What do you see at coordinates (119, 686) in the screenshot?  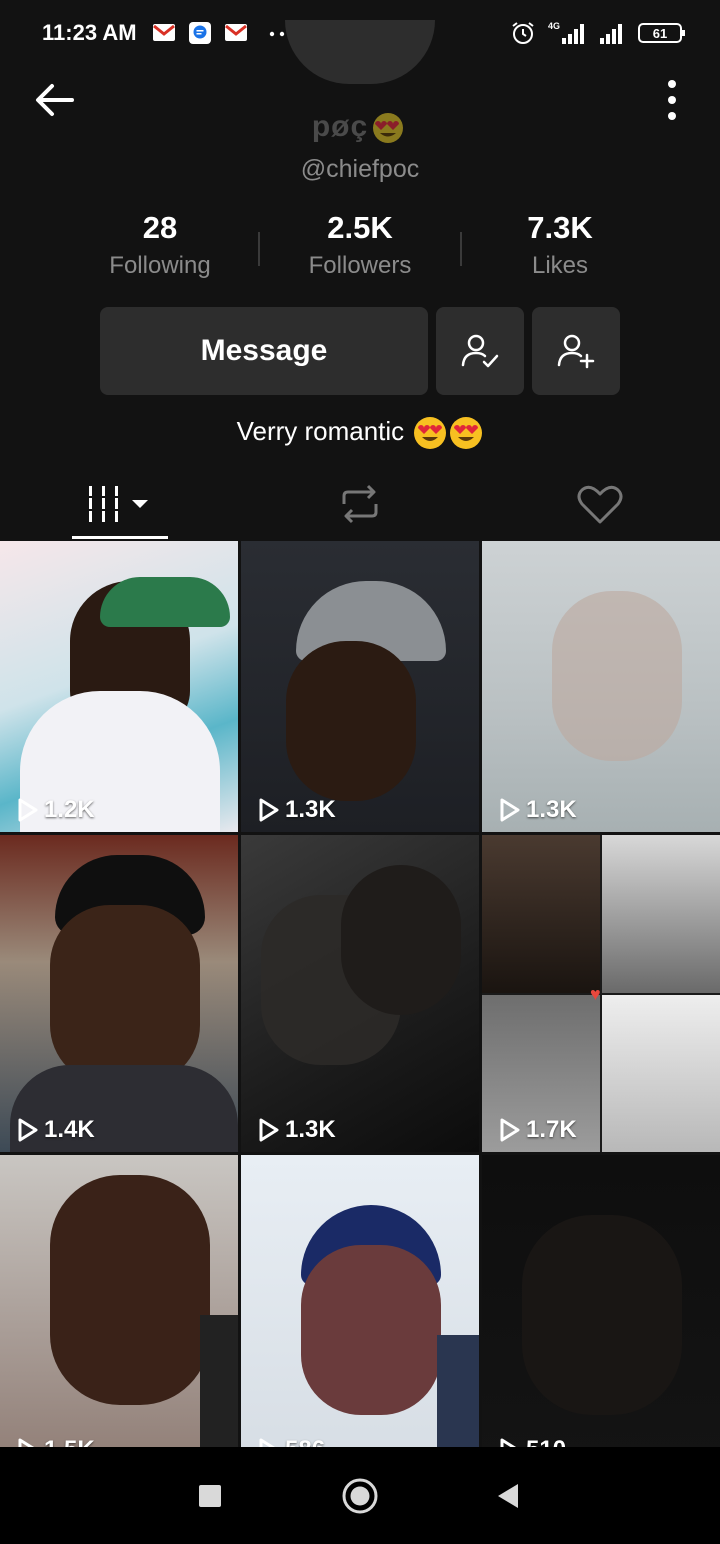 I see `video-thumbnail: 1.2K` at bounding box center [119, 686].